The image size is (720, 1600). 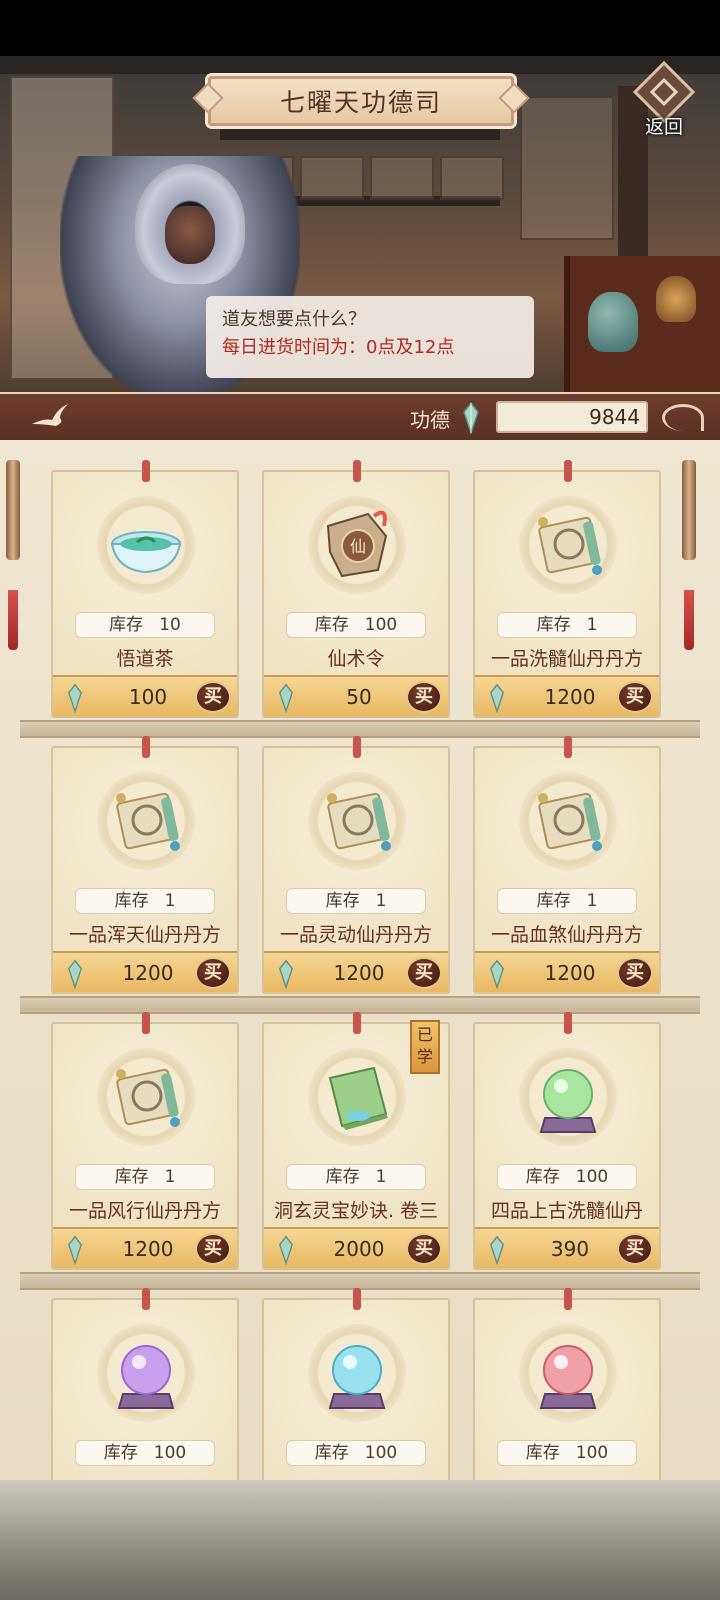 What do you see at coordinates (689, 620) in the screenshot?
I see `tassel-right` at bounding box center [689, 620].